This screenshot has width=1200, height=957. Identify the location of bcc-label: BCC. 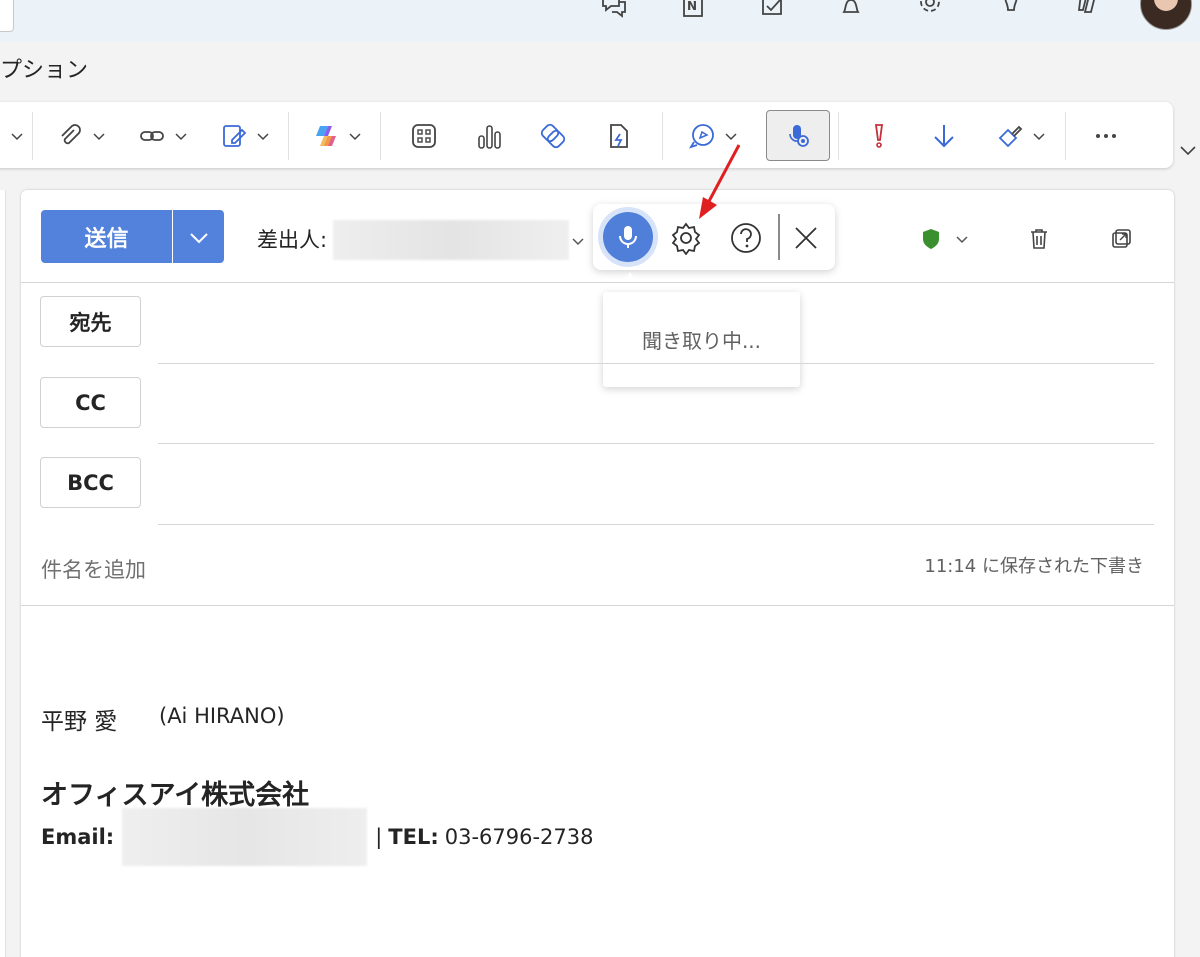
(90, 482).